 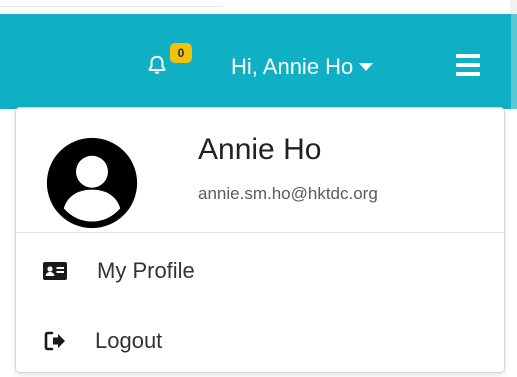 I want to click on user-name: Annie Ho, so click(x=260, y=149).